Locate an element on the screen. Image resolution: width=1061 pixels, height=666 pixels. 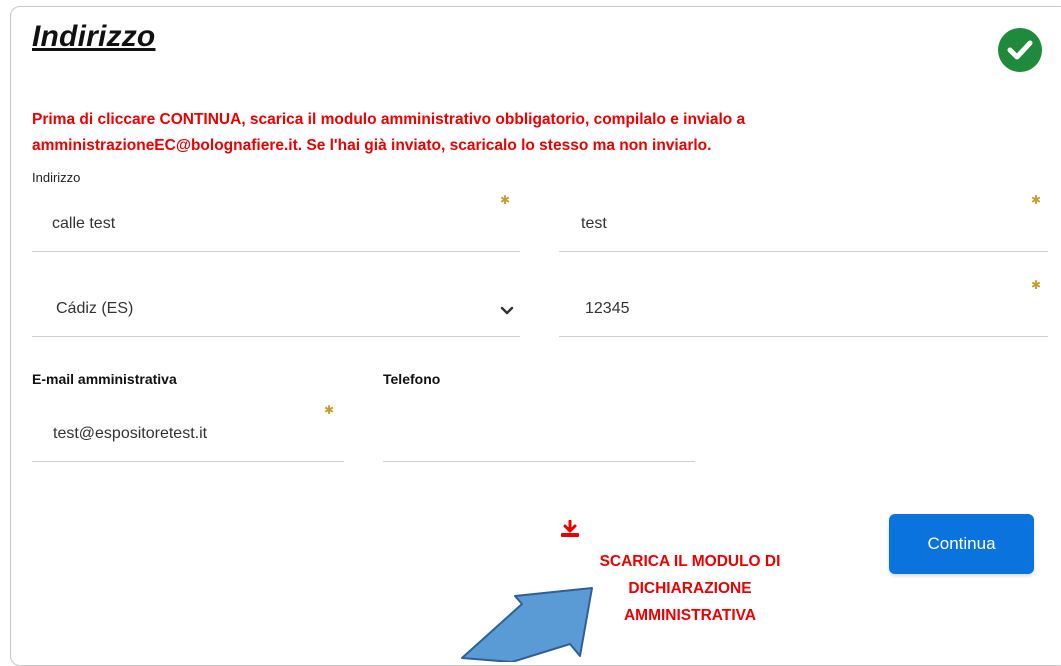
email-label: E-mail amministrativa is located at coordinates (104, 379).